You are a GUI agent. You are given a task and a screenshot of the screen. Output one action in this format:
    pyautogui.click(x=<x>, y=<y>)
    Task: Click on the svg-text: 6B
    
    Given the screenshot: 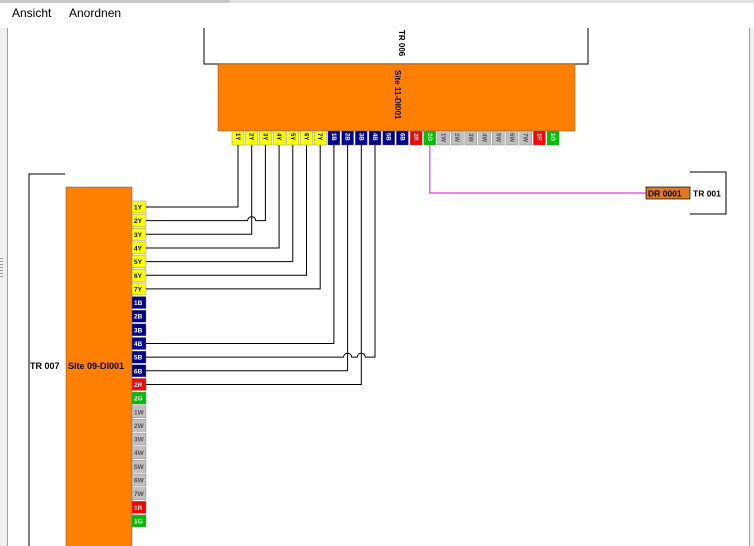 What is the action you would take?
    pyautogui.click(x=401, y=137)
    